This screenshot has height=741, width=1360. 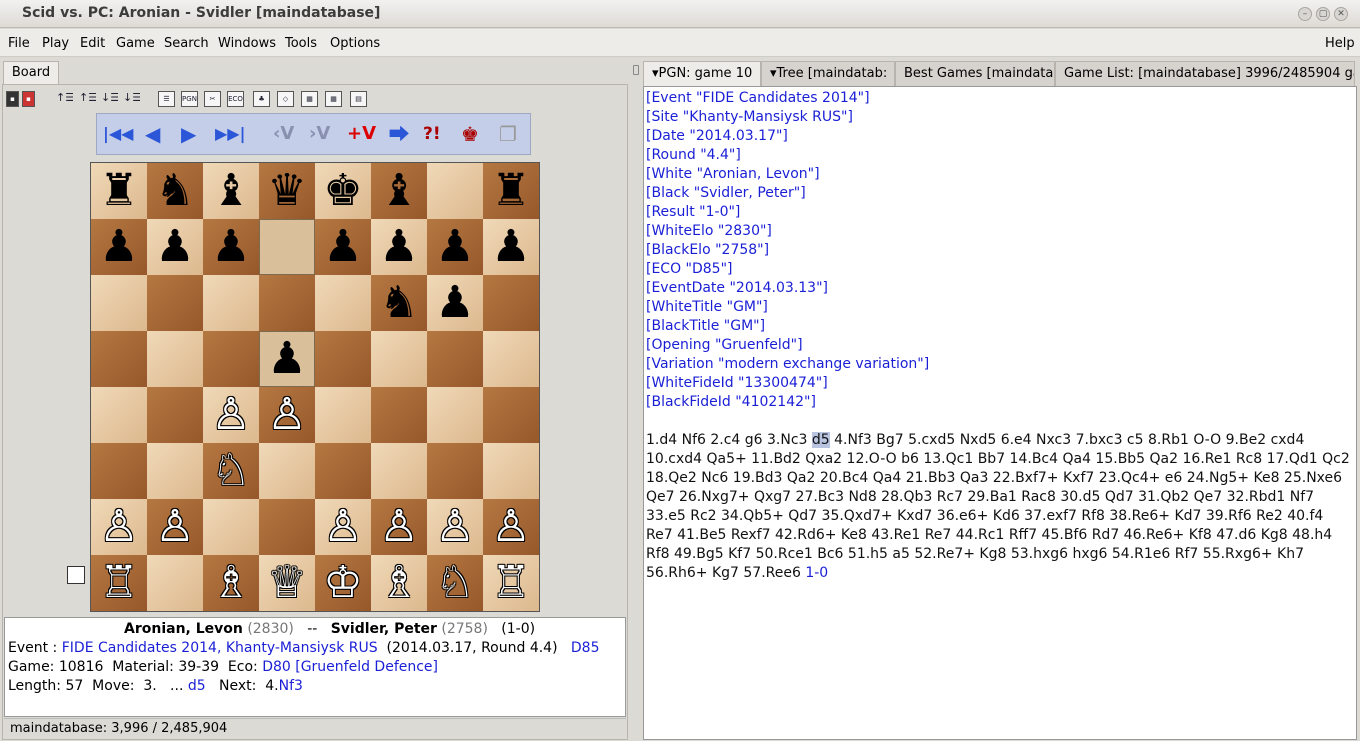 I want to click on tab-board: Board, so click(x=31, y=73).